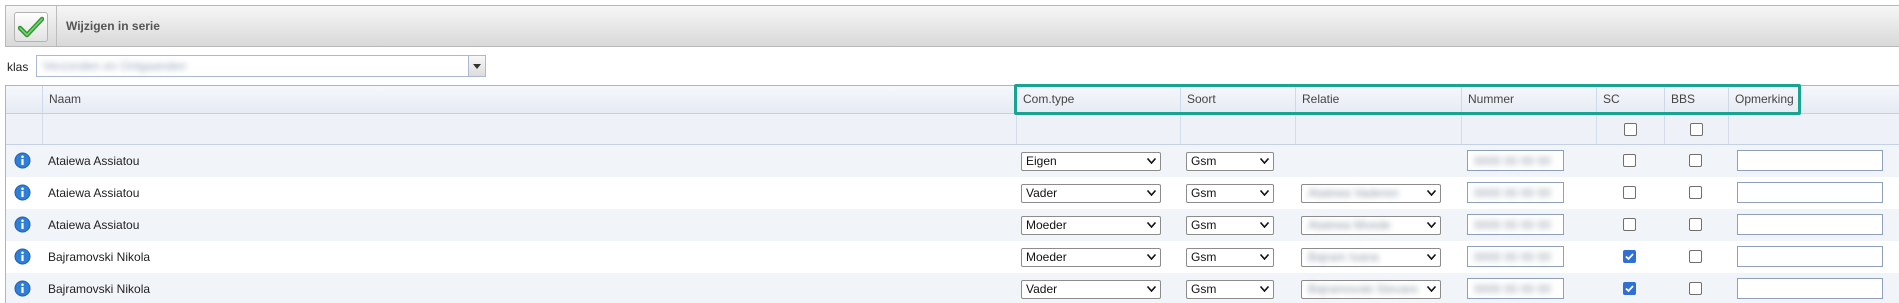  I want to click on relatie-value: Bajram Ivana, so click(1343, 257).